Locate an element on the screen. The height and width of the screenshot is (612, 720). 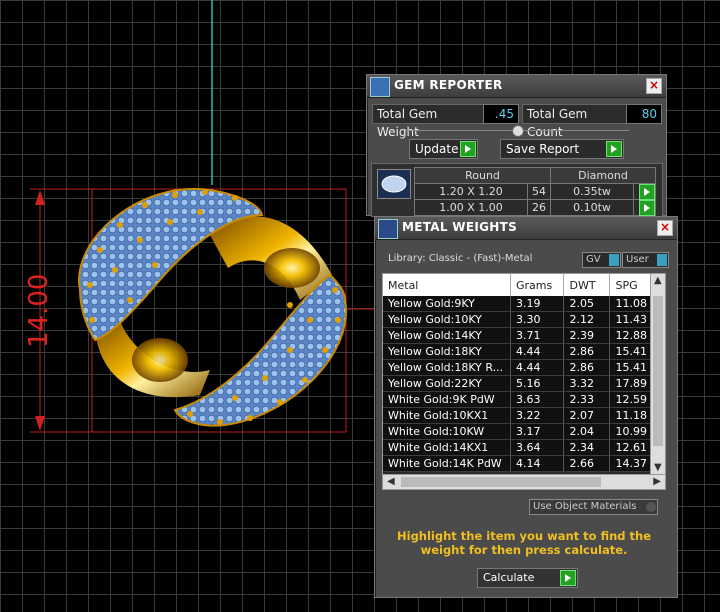
dwt-value: 2.66 is located at coordinates (587, 463).